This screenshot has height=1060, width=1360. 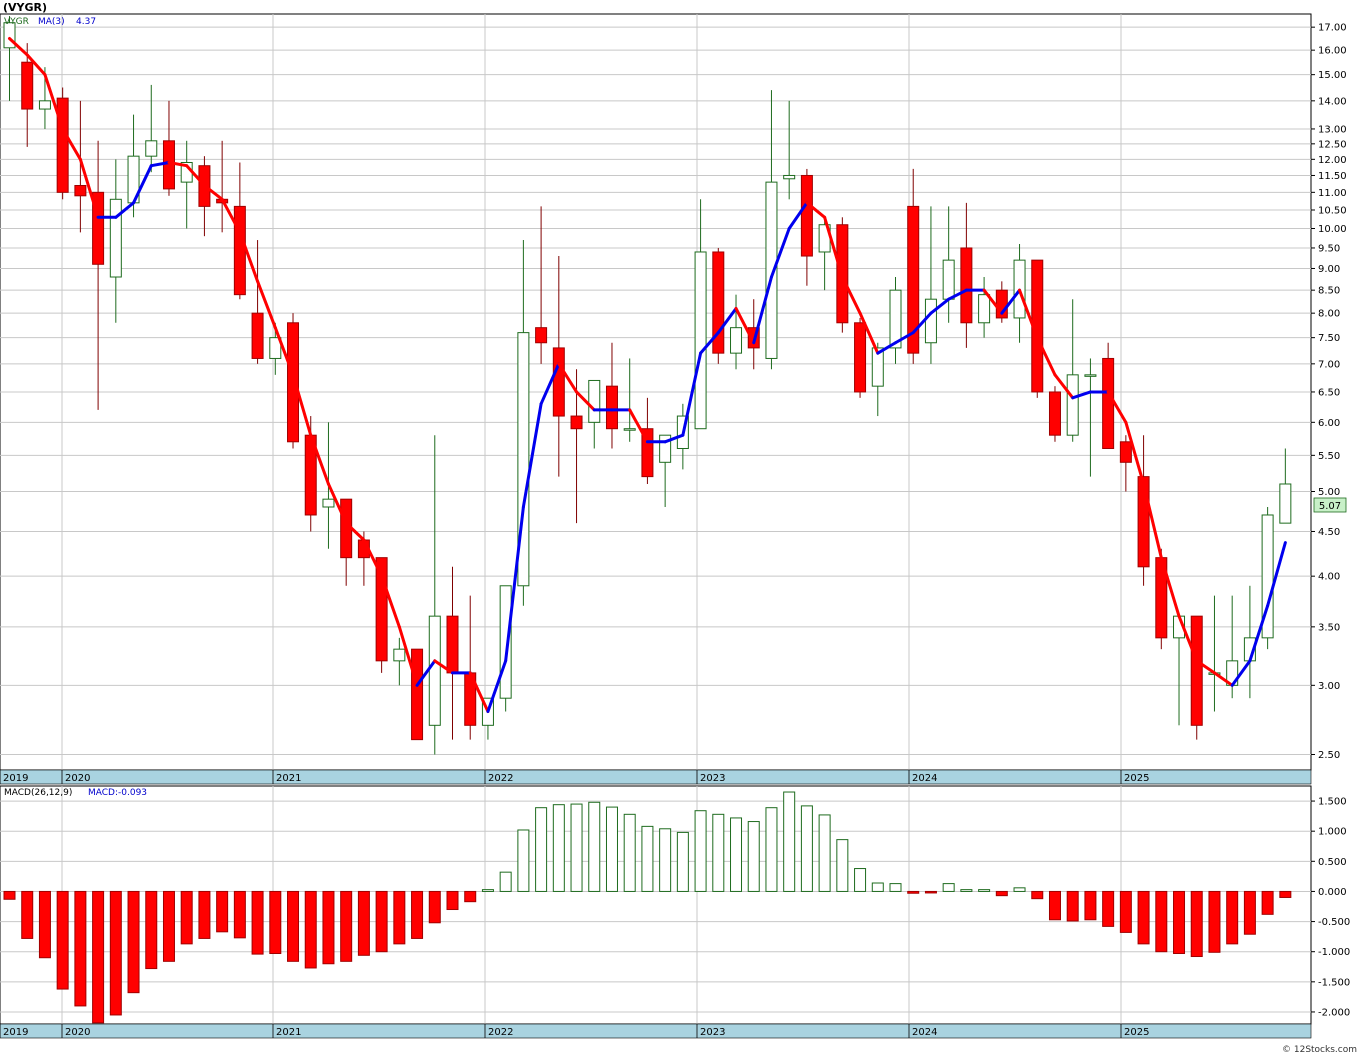 I want to click on price-tick-label: 17.00, so click(x=1332, y=28).